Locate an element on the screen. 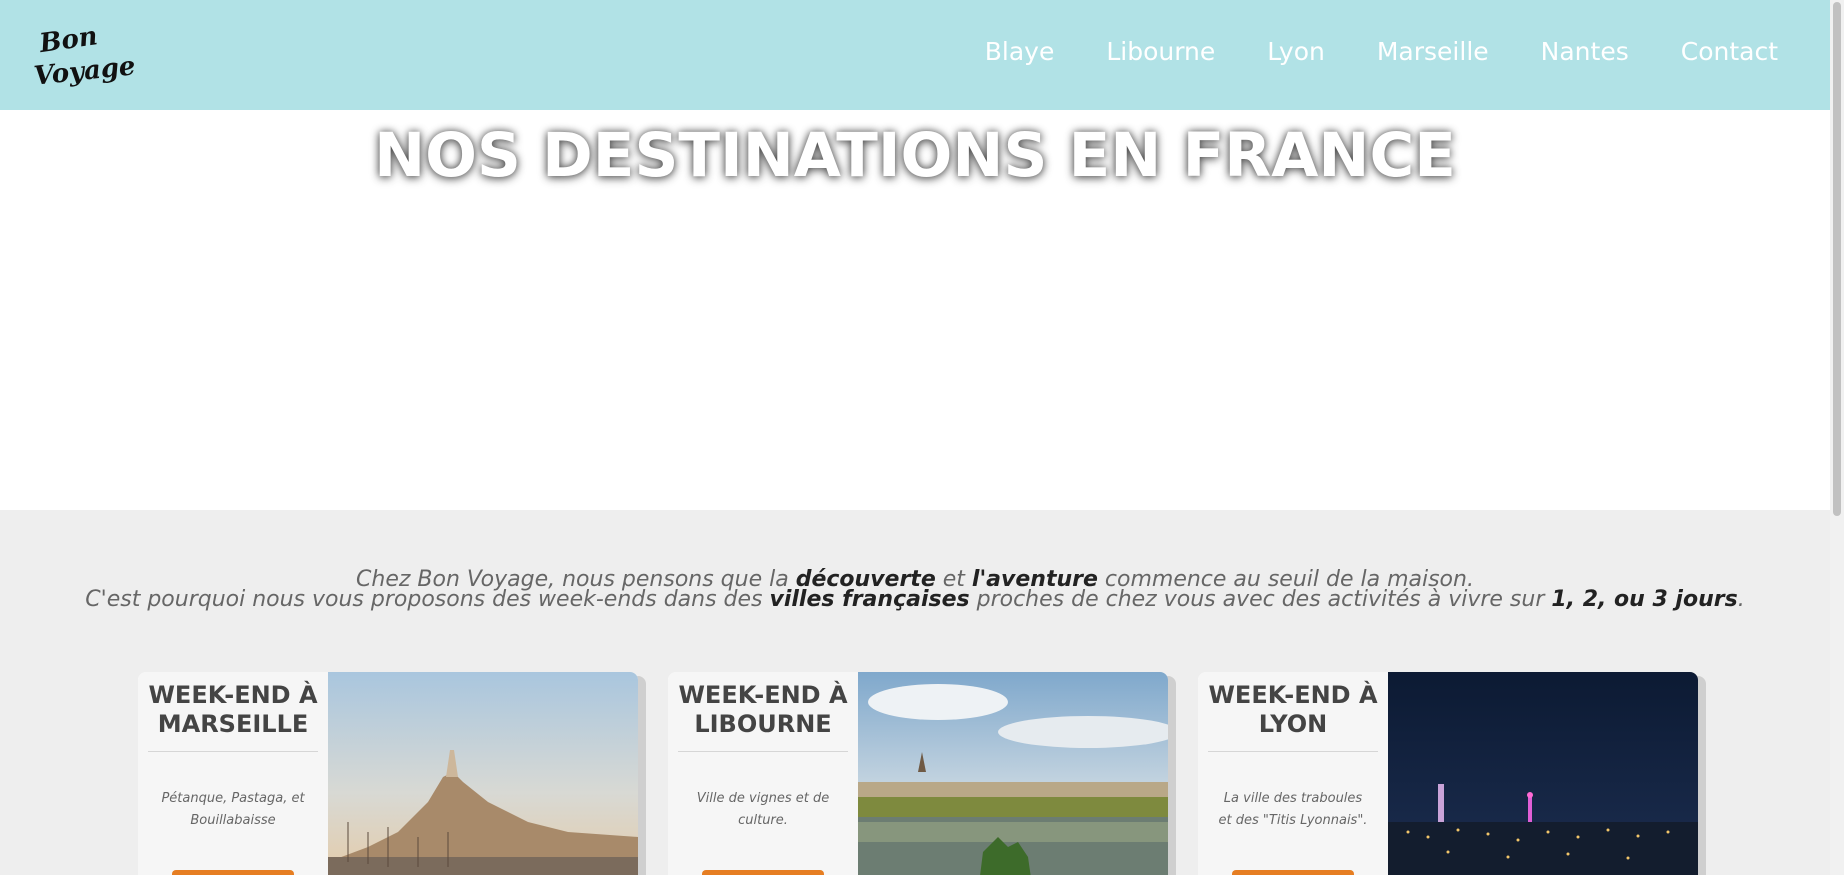  bon-voyage-logo: Bon Voyage! is located at coordinates (89, 54).